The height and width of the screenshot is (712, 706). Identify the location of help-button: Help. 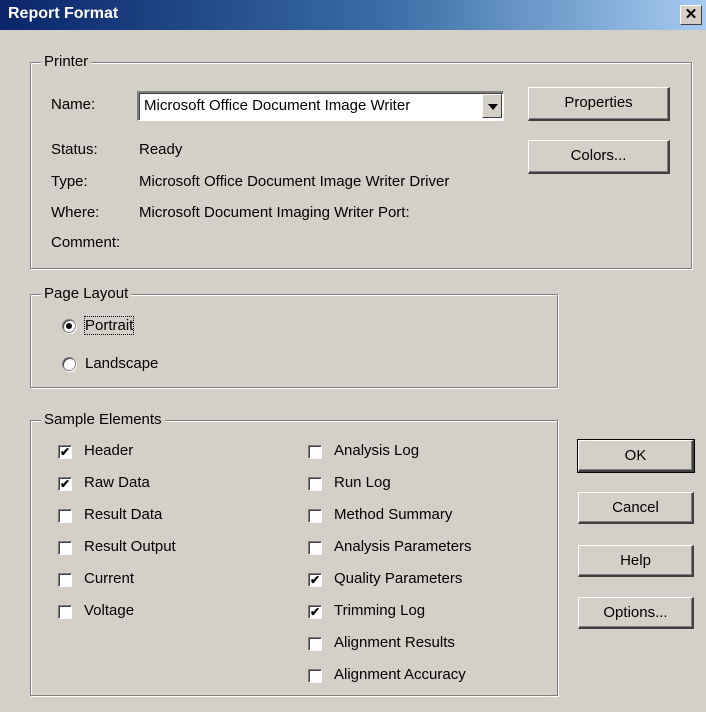
(636, 561).